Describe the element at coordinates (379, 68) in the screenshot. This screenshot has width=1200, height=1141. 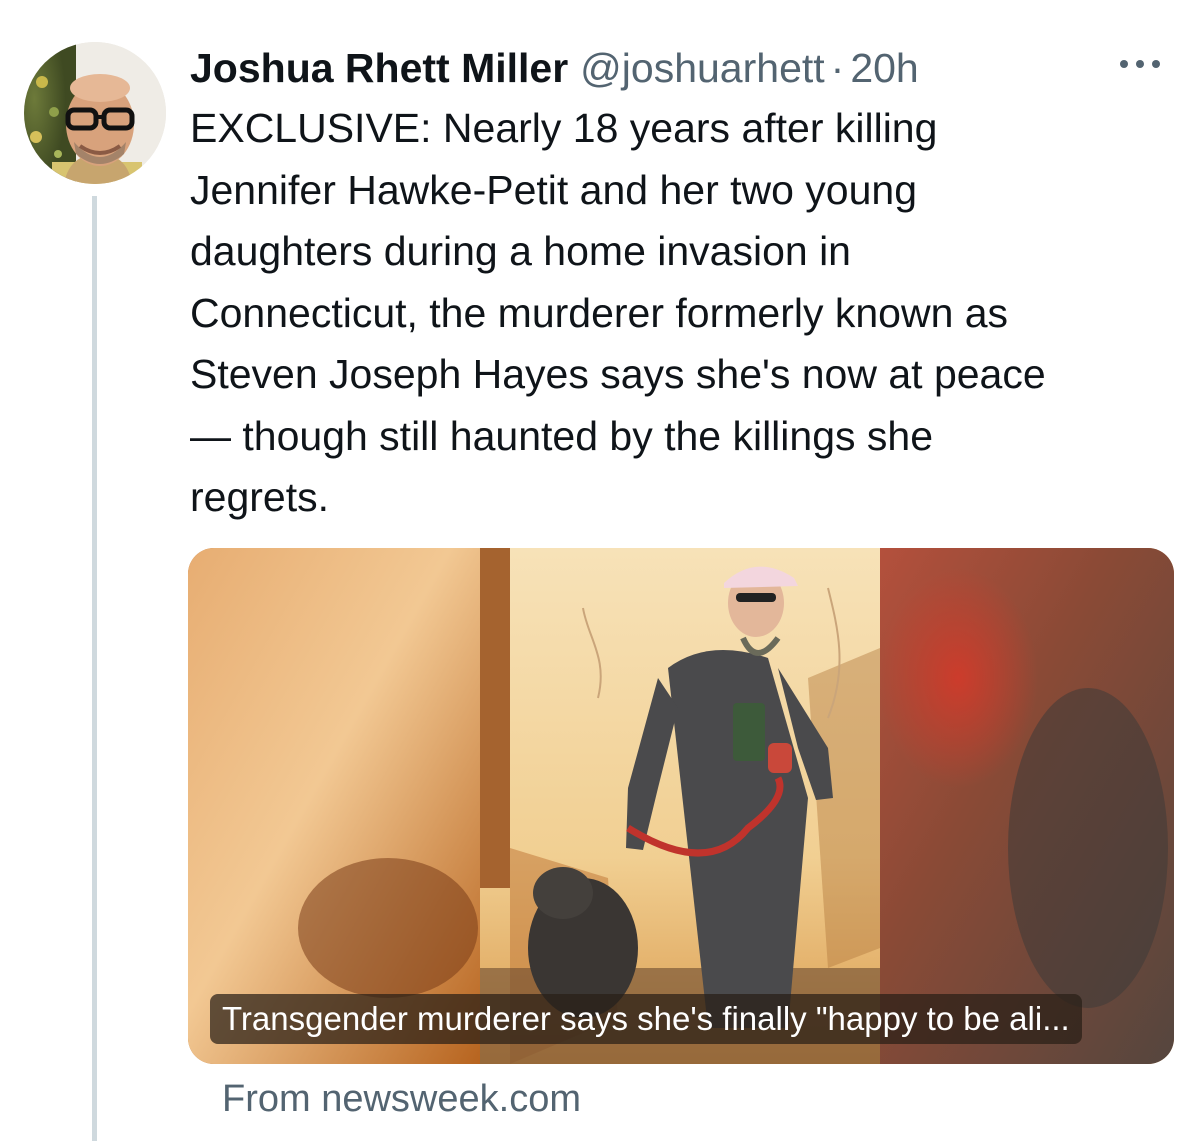
I see `author-display-name: Joshua Rhett Miller` at that location.